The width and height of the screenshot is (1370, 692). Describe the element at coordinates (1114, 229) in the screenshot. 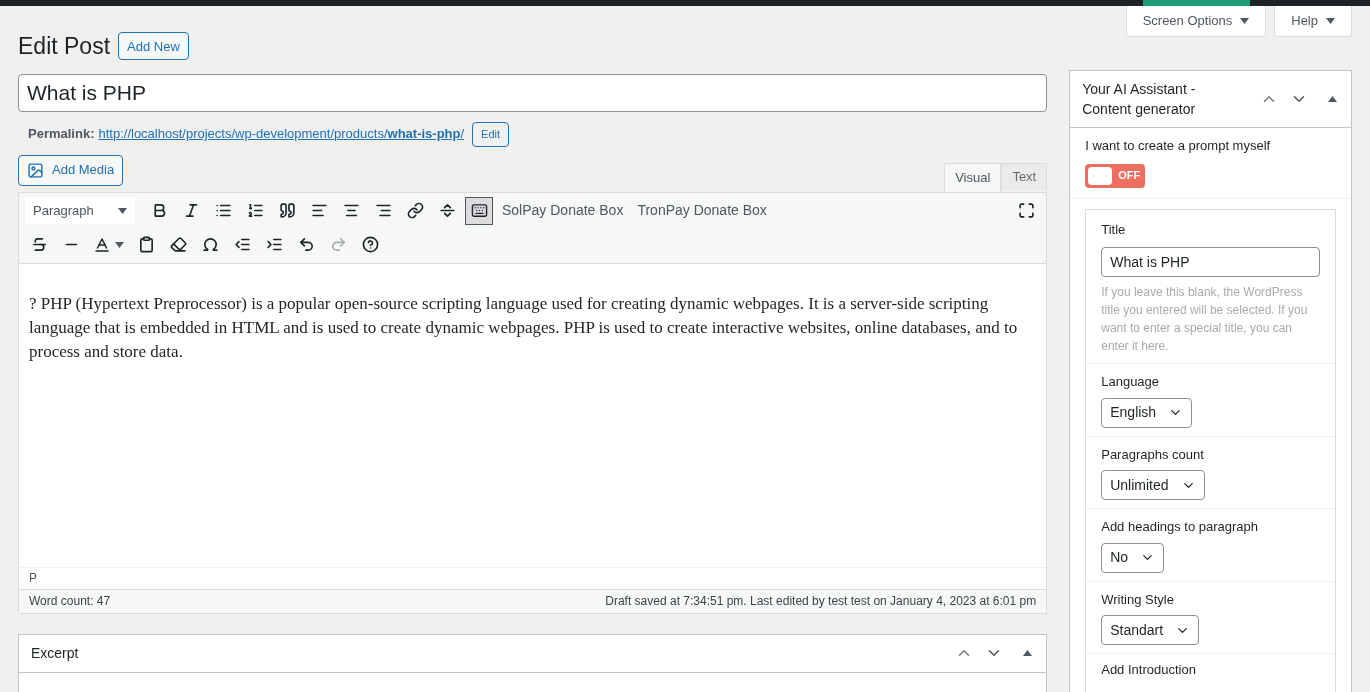

I see `field-label: Title` at that location.